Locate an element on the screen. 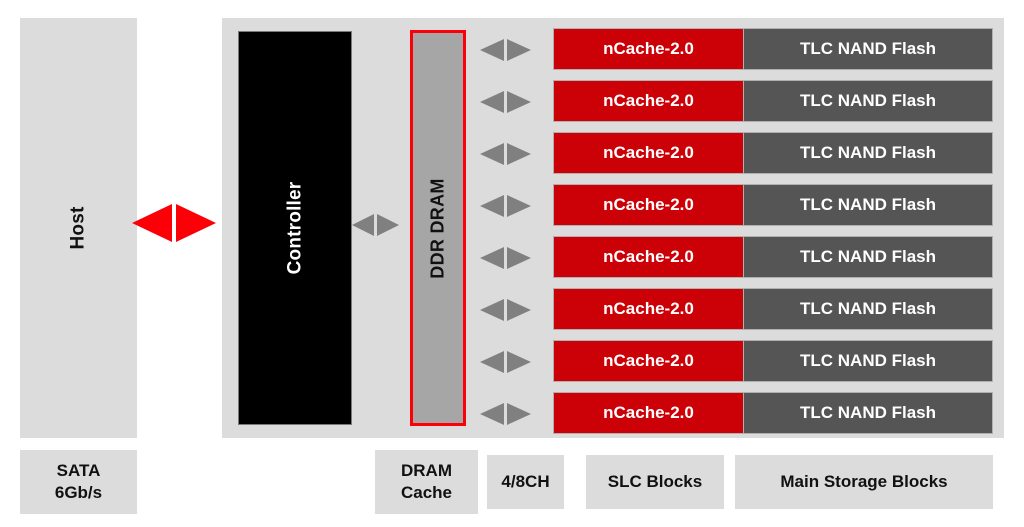 This screenshot has height=527, width=1024. dram-interface-arrow-icon is located at coordinates (375, 225).